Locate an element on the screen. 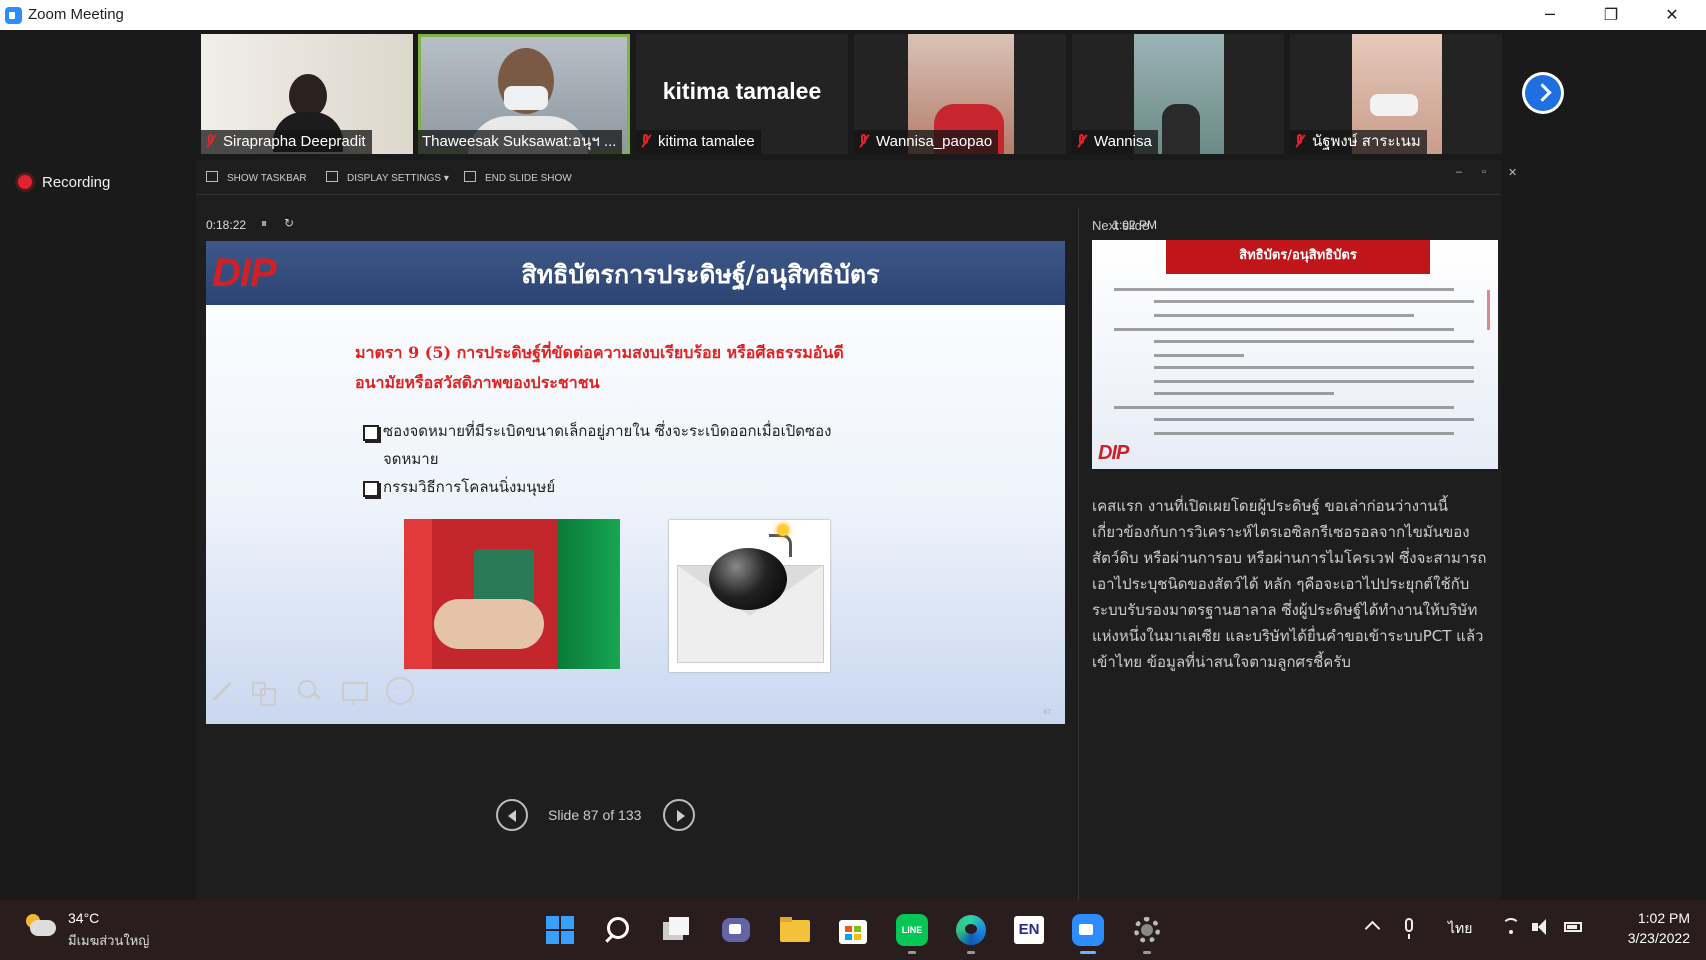  teams-chat-icon is located at coordinates (736, 930).